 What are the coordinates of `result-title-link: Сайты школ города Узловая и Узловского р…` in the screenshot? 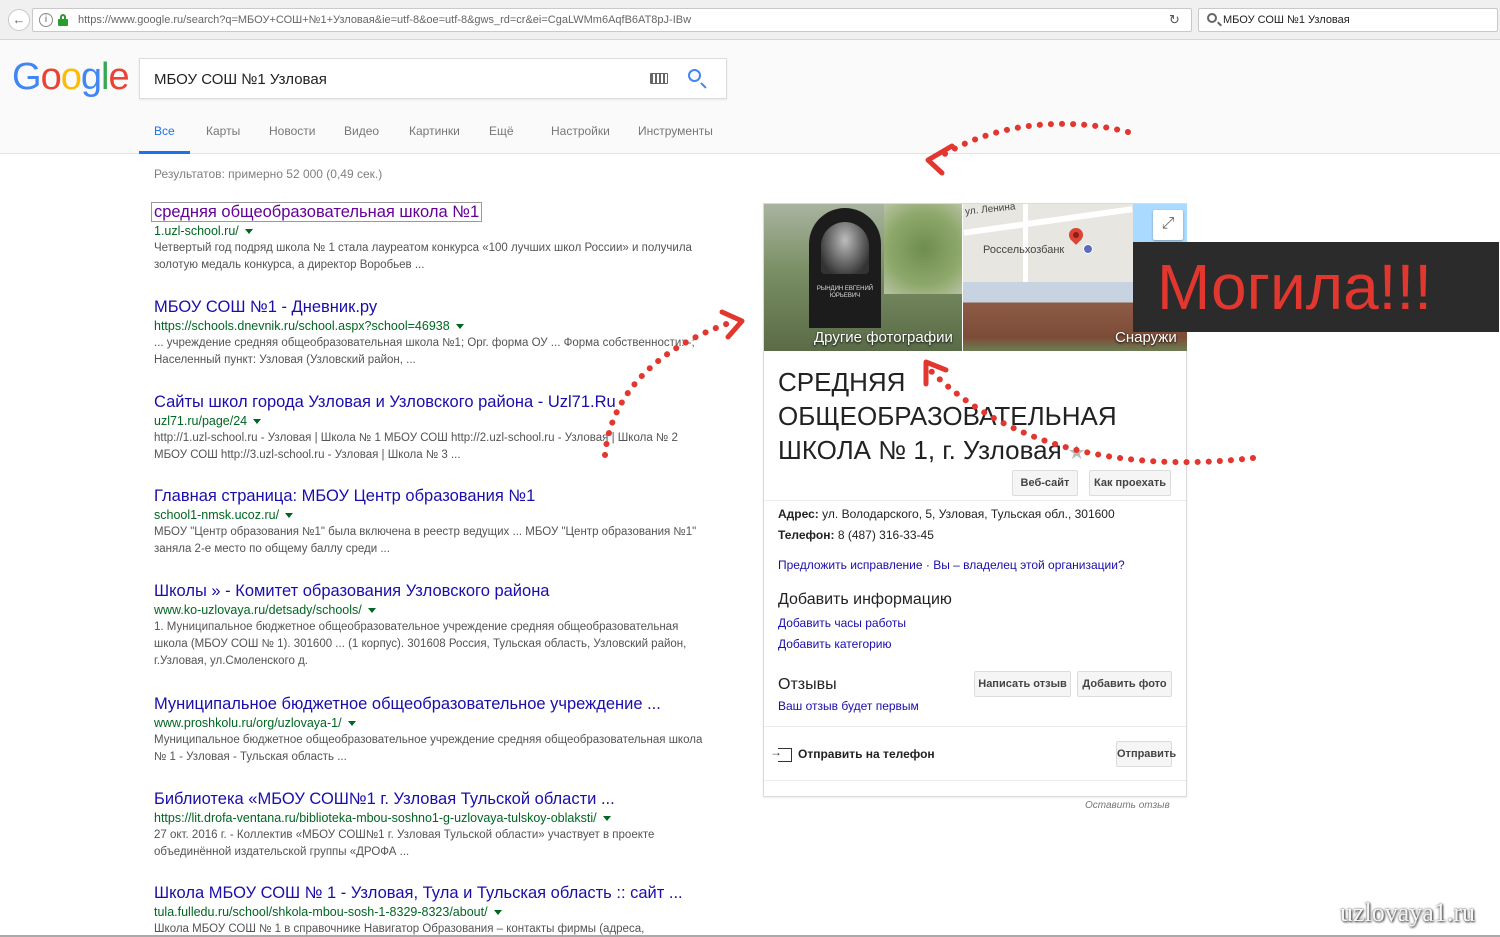 It's located at (434, 402).